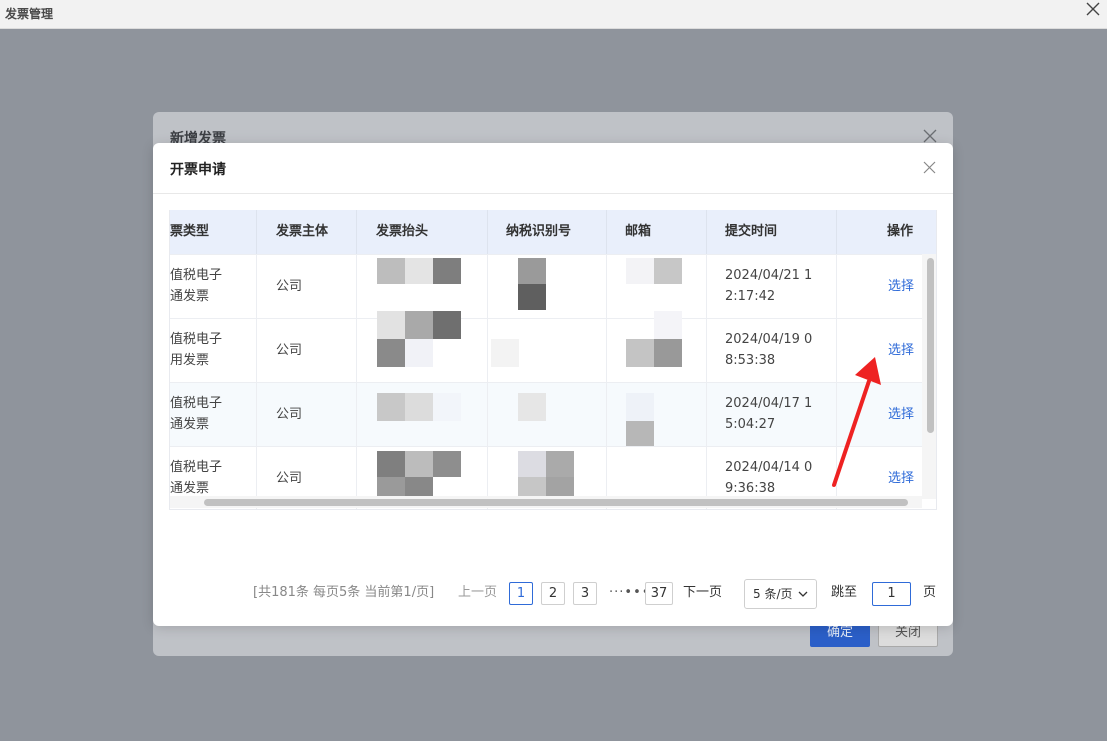 The height and width of the screenshot is (741, 1107). I want to click on header-entity: 发票主体, so click(307, 232).